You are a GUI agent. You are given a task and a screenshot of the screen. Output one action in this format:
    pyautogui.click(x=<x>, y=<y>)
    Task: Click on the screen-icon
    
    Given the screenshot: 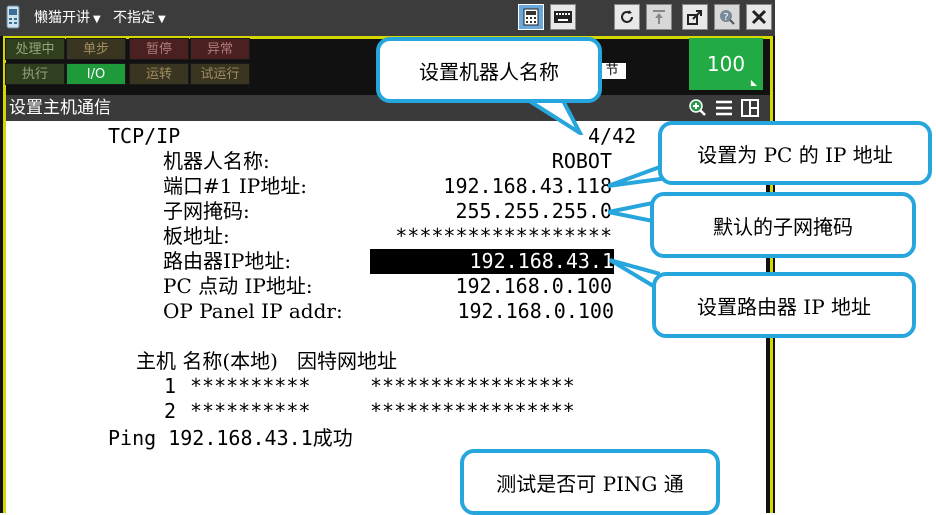 What is the action you would take?
    pyautogui.click(x=531, y=17)
    